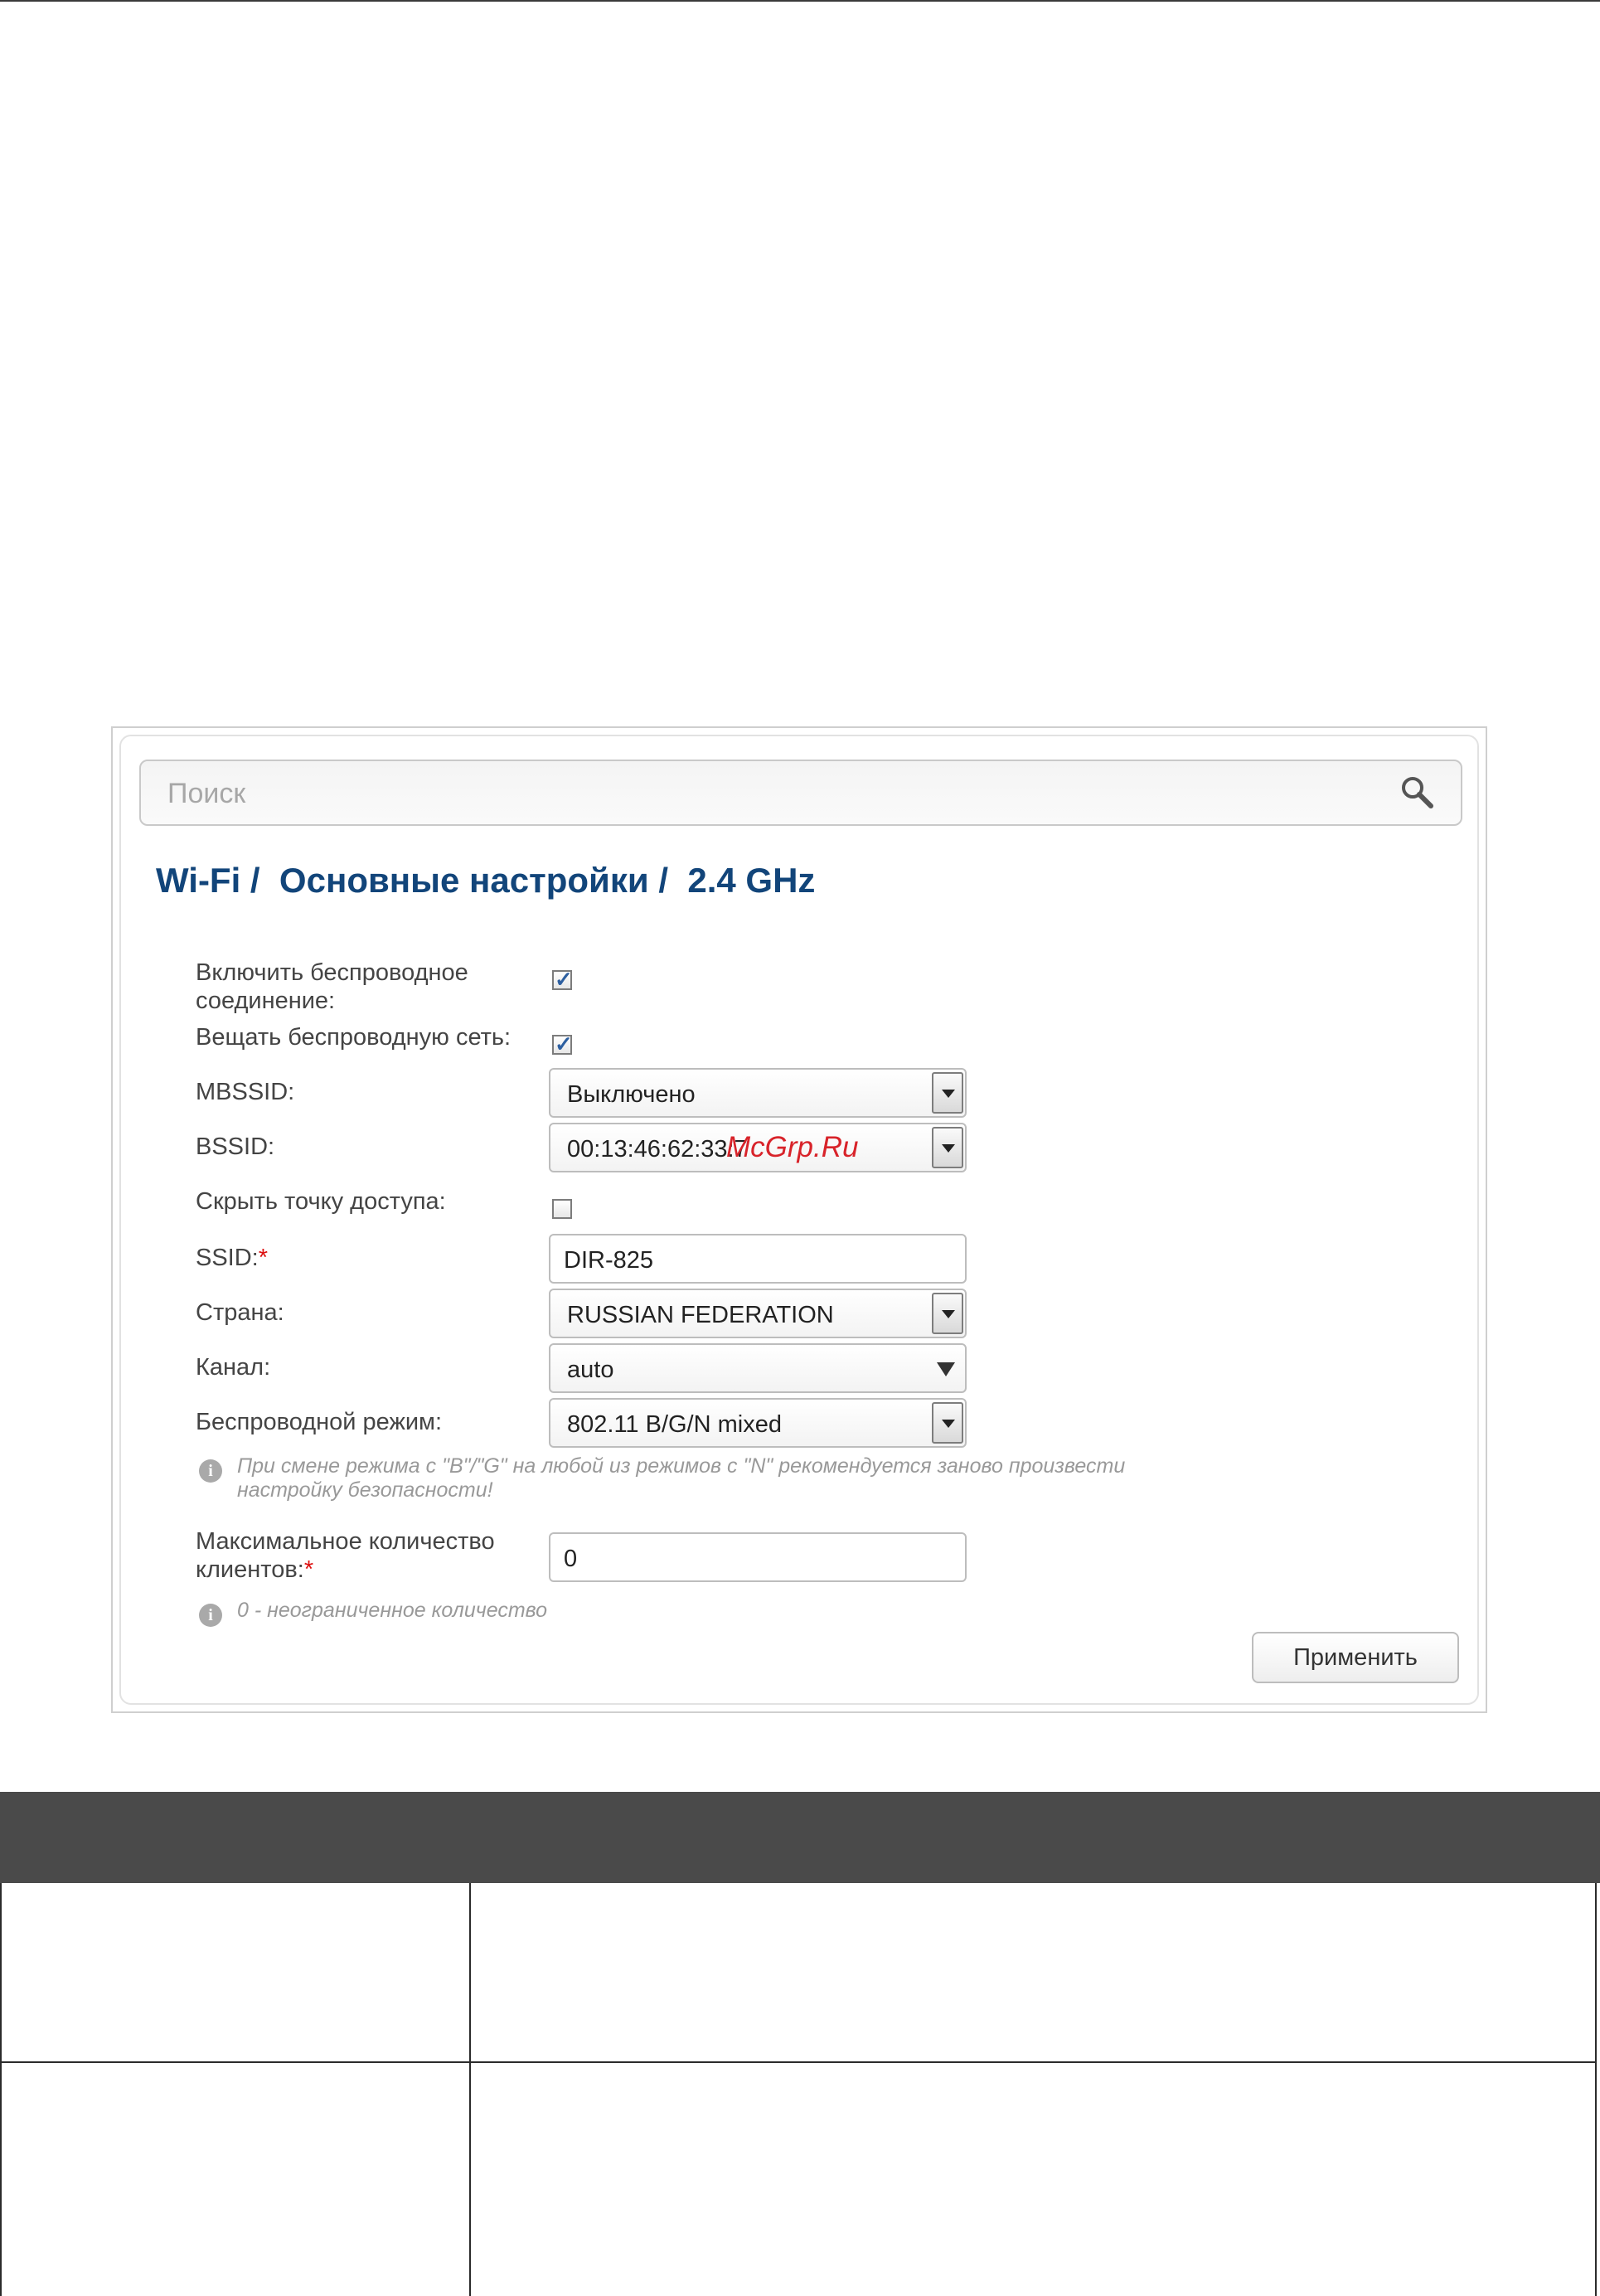 The height and width of the screenshot is (2296, 1600). Describe the element at coordinates (235, 1146) in the screenshot. I see `bssid-label: BSSID:` at that location.